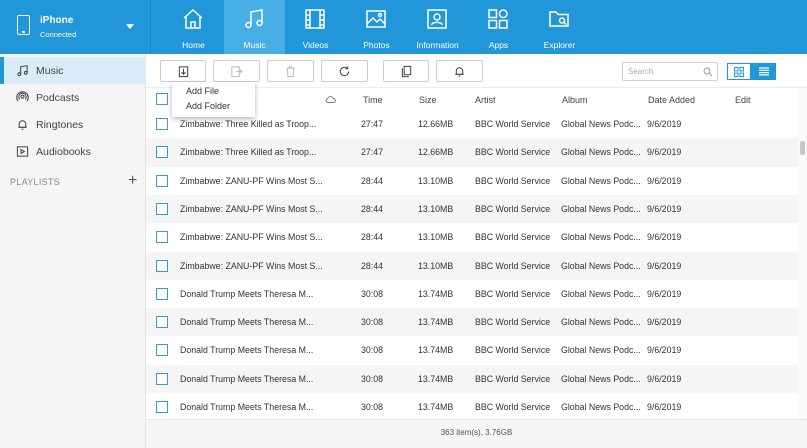 This screenshot has width=807, height=448. I want to click on select-all-checkbox, so click(162, 99).